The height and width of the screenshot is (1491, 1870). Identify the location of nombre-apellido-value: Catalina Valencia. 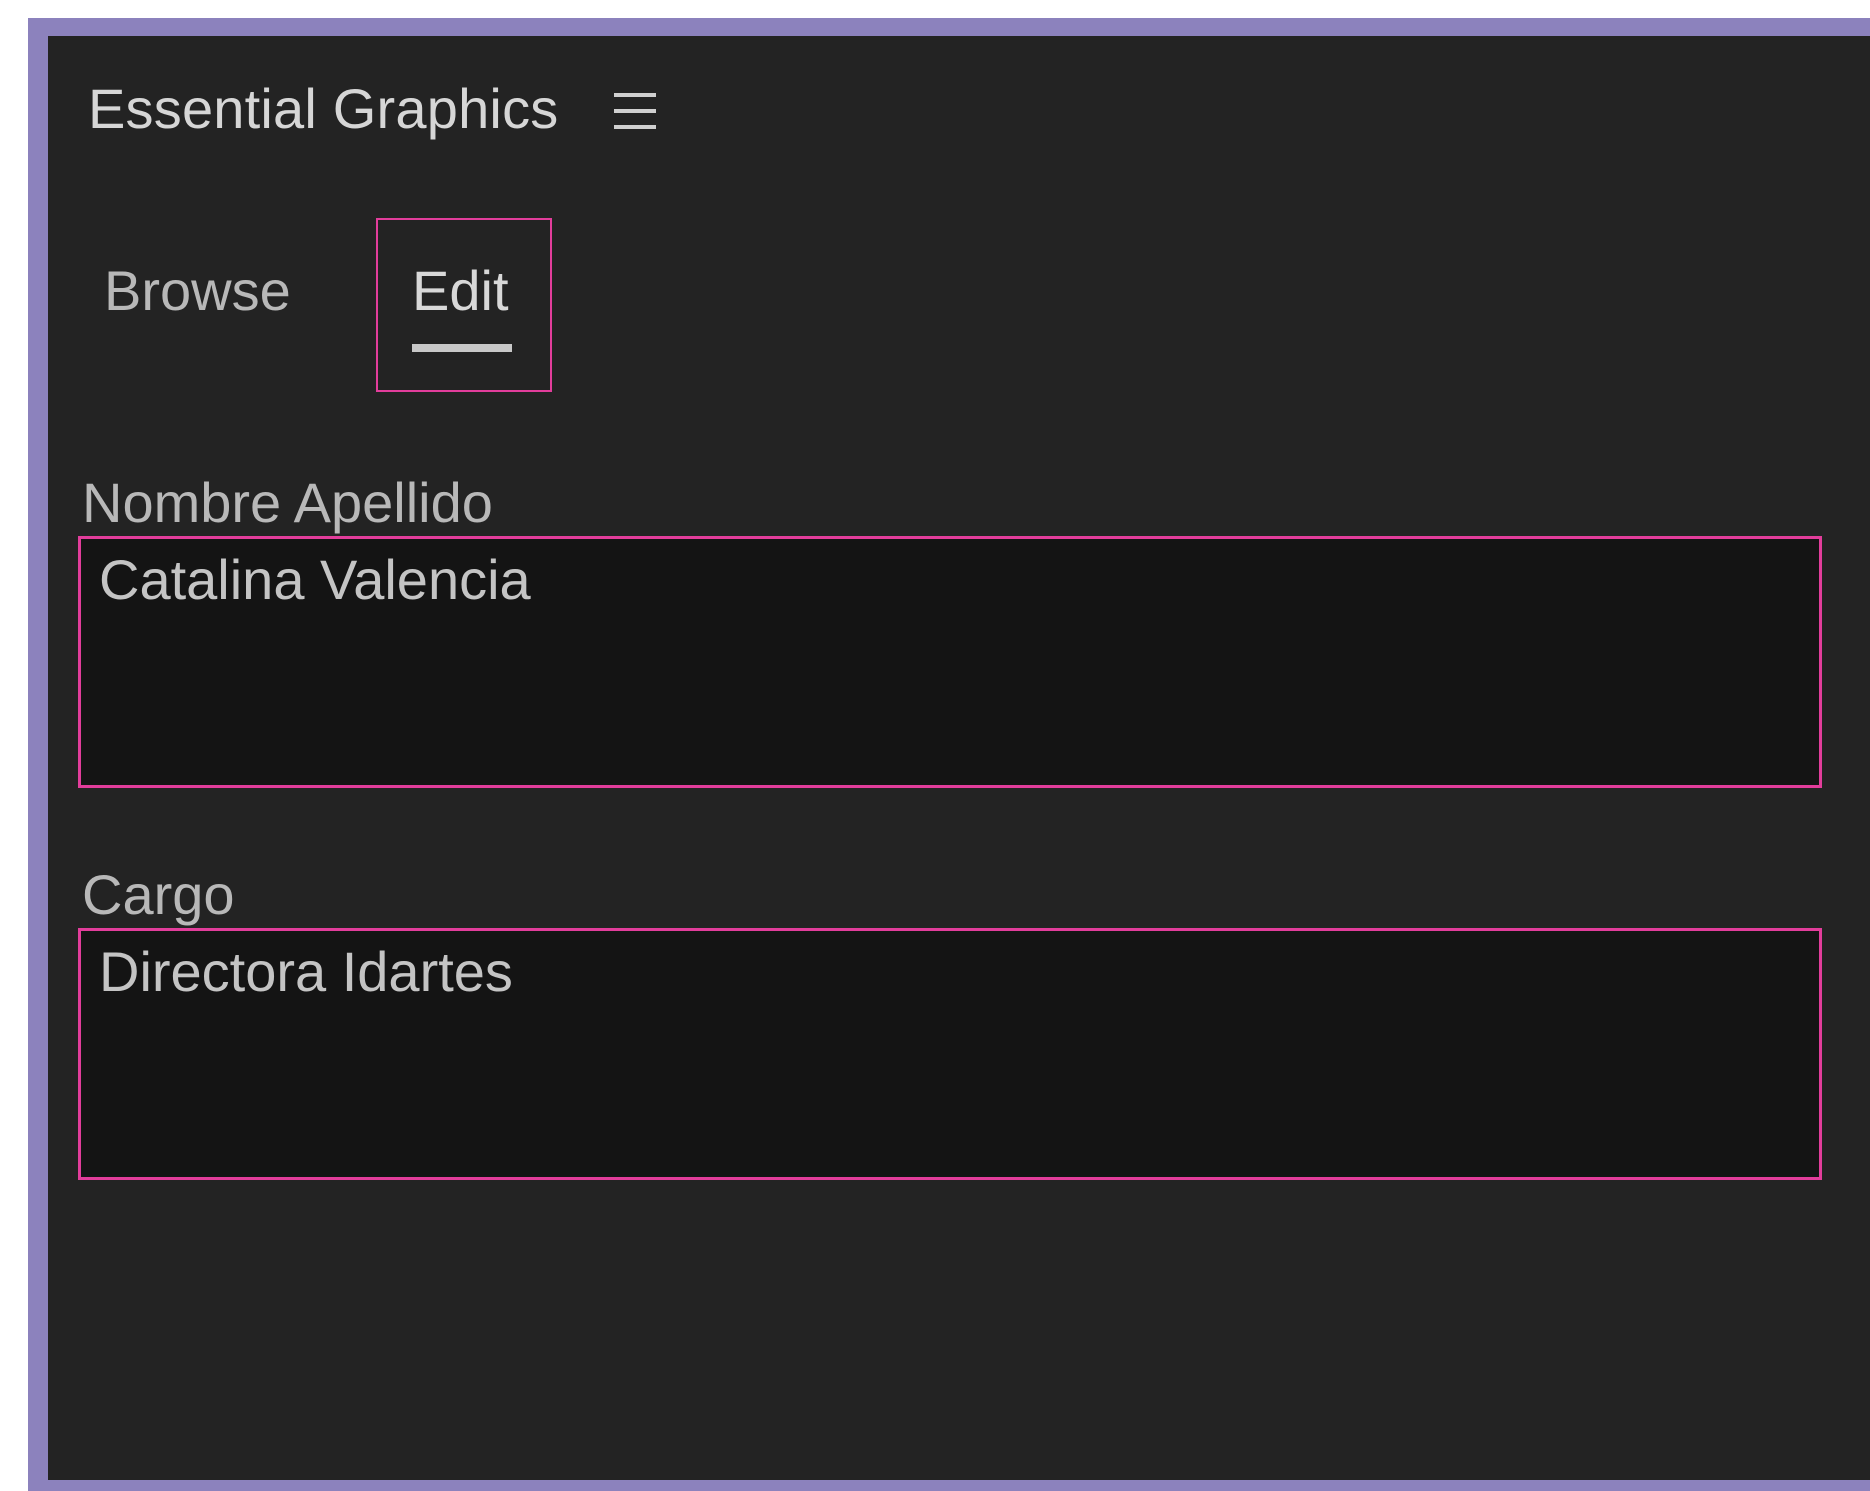
(315, 579).